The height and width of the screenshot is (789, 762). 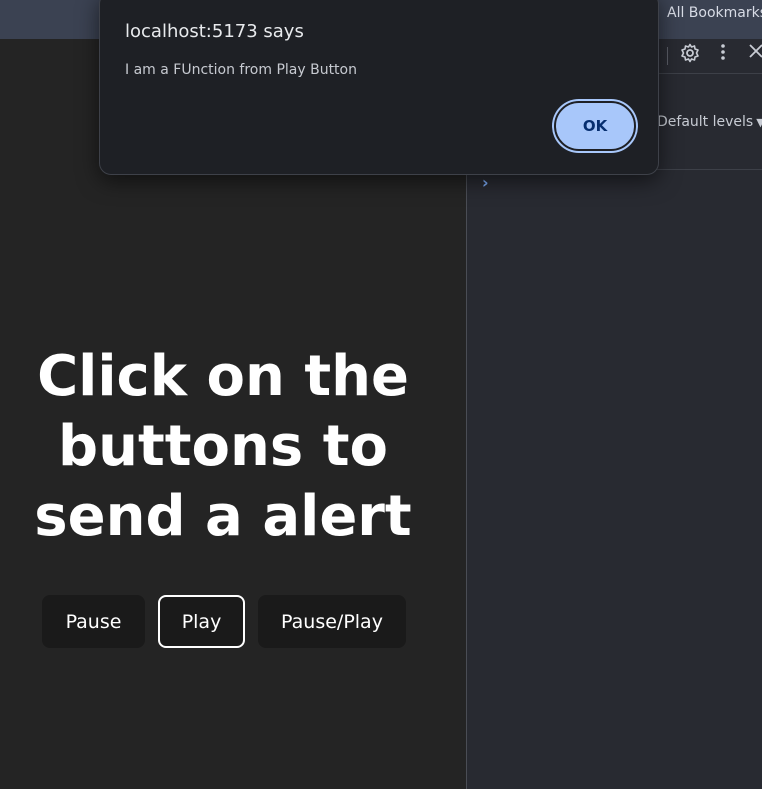 What do you see at coordinates (723, 54) in the screenshot?
I see `kebab-menu-icon` at bounding box center [723, 54].